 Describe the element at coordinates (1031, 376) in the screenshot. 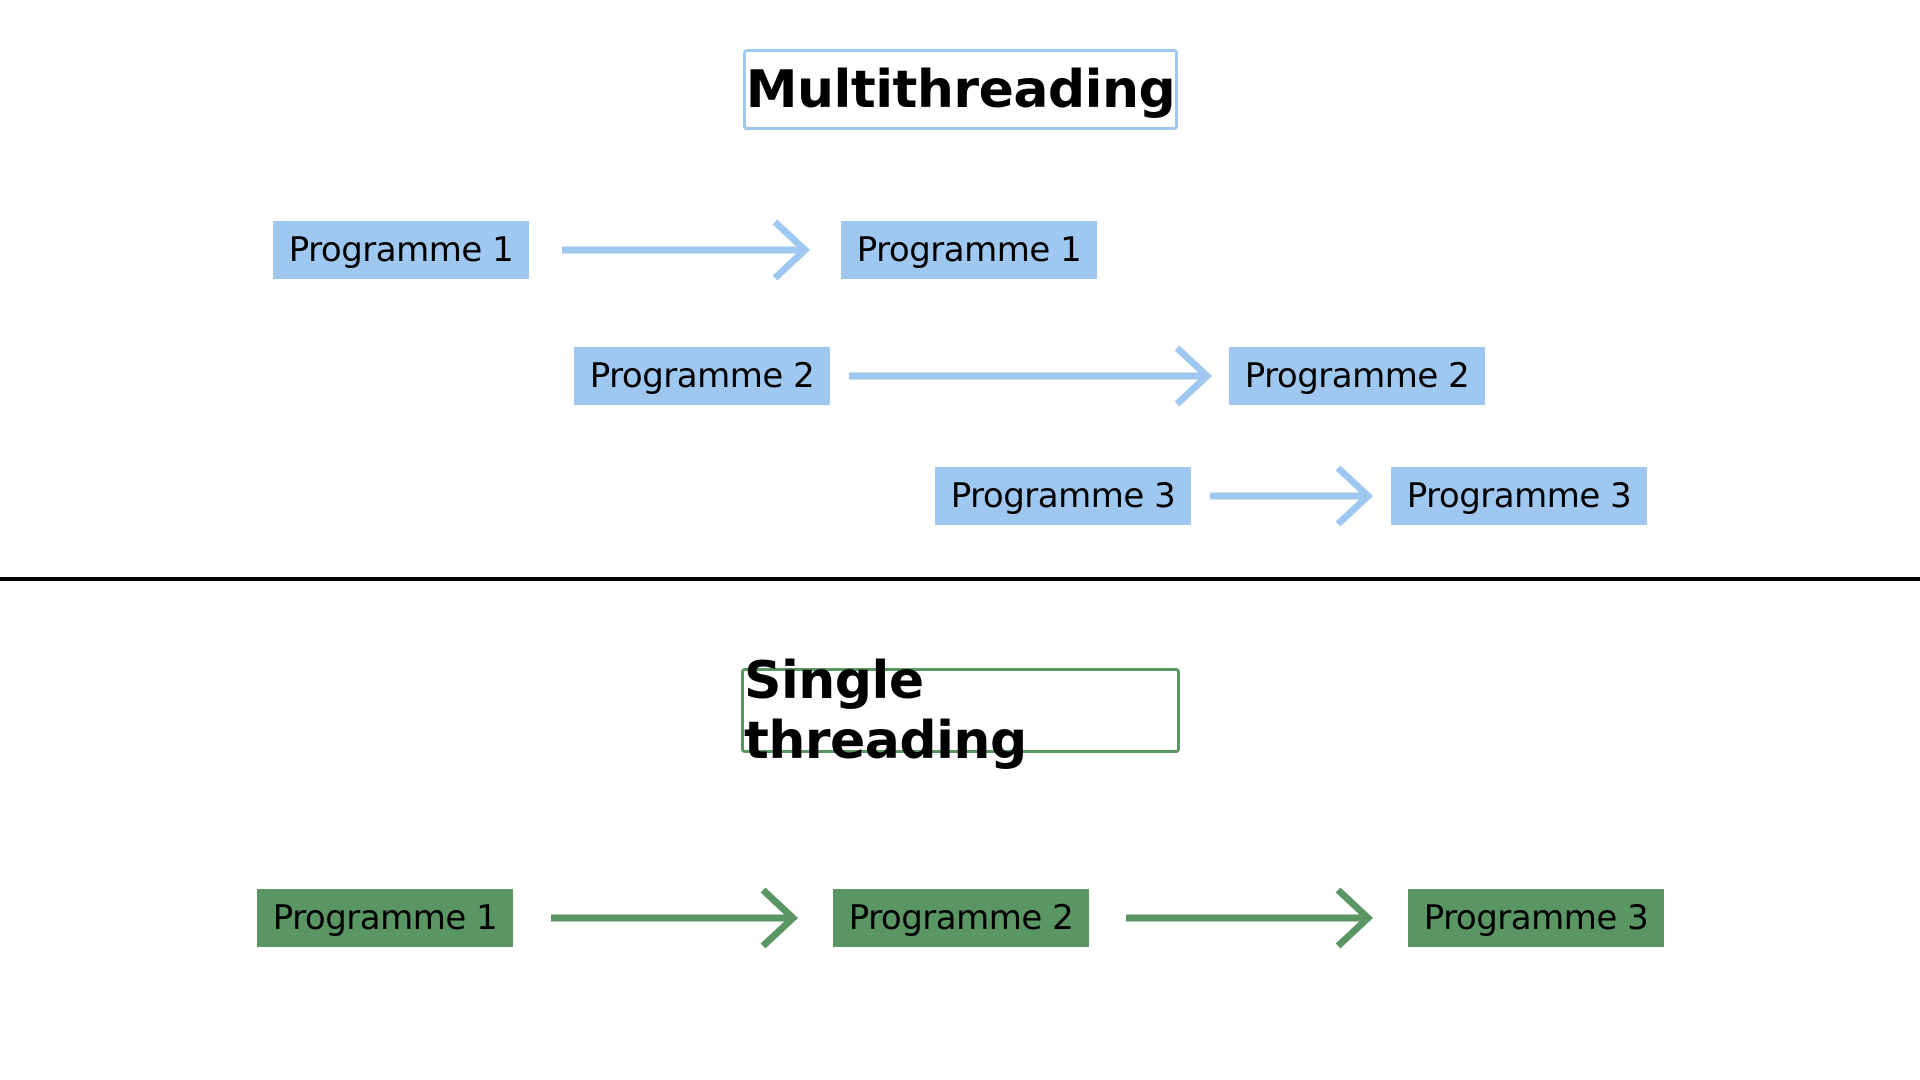

I see `mt-row2-arrow-icon` at that location.